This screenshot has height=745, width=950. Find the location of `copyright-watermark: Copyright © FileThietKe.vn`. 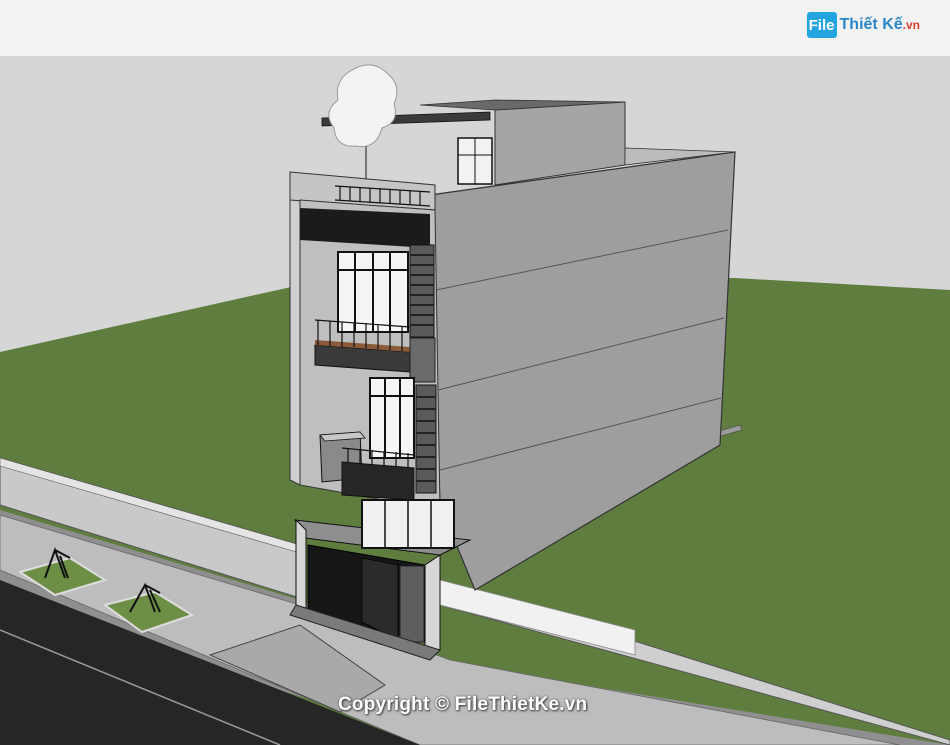

copyright-watermark: Copyright © FileThietKe.vn is located at coordinates (463, 704).